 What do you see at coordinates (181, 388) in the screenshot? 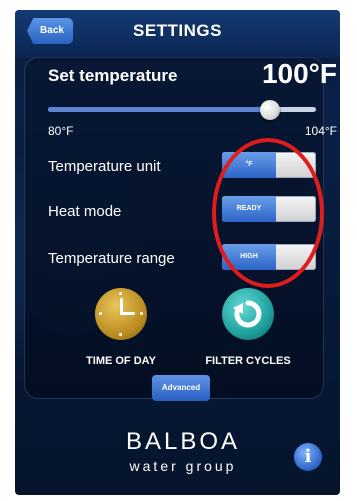
I see `advanced-button: Advanced` at bounding box center [181, 388].